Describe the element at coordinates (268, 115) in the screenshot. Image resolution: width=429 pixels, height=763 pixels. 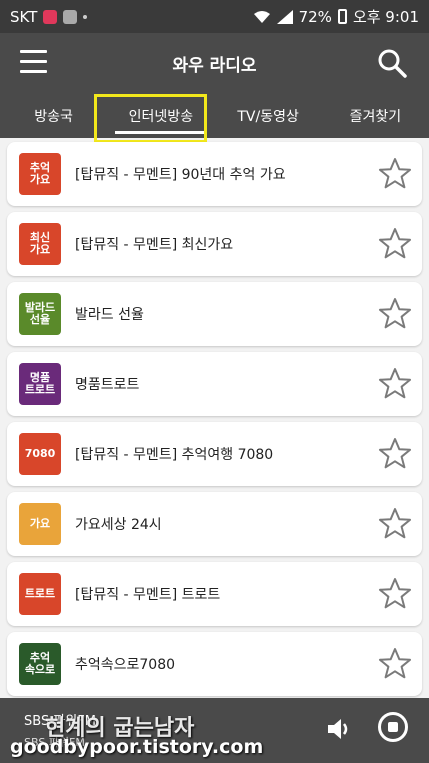
I see `tab-tv-video: TV/동영상` at that location.